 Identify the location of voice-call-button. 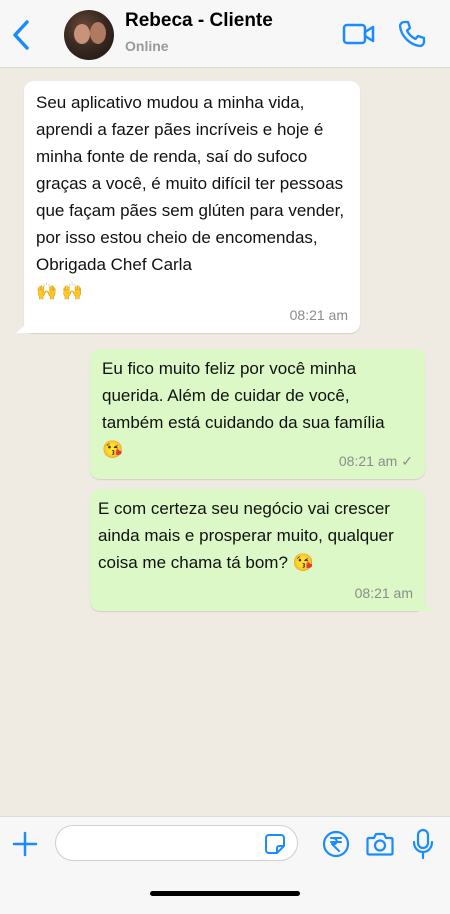
(412, 34).